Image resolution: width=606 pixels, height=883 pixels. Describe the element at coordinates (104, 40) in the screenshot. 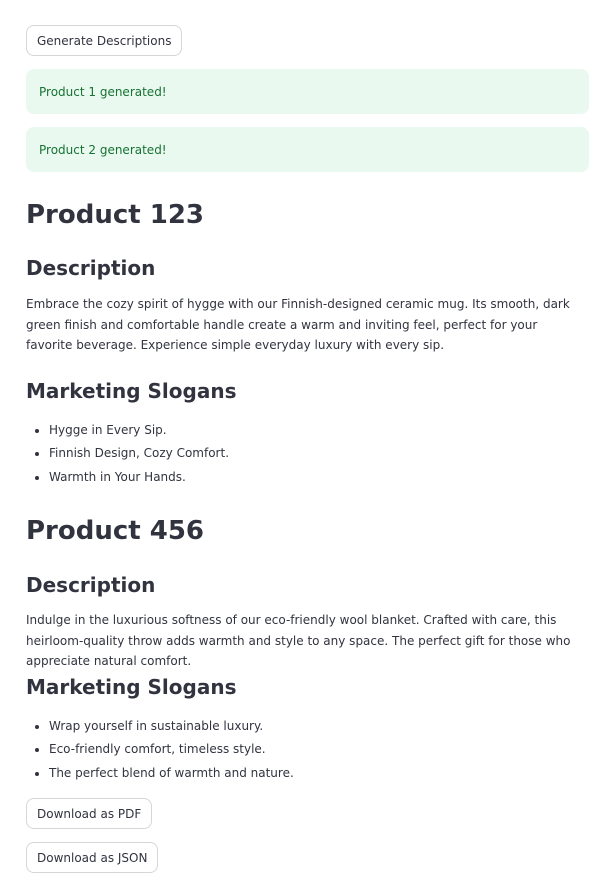

I see `generate-descriptions-button: Generate Descriptions` at that location.